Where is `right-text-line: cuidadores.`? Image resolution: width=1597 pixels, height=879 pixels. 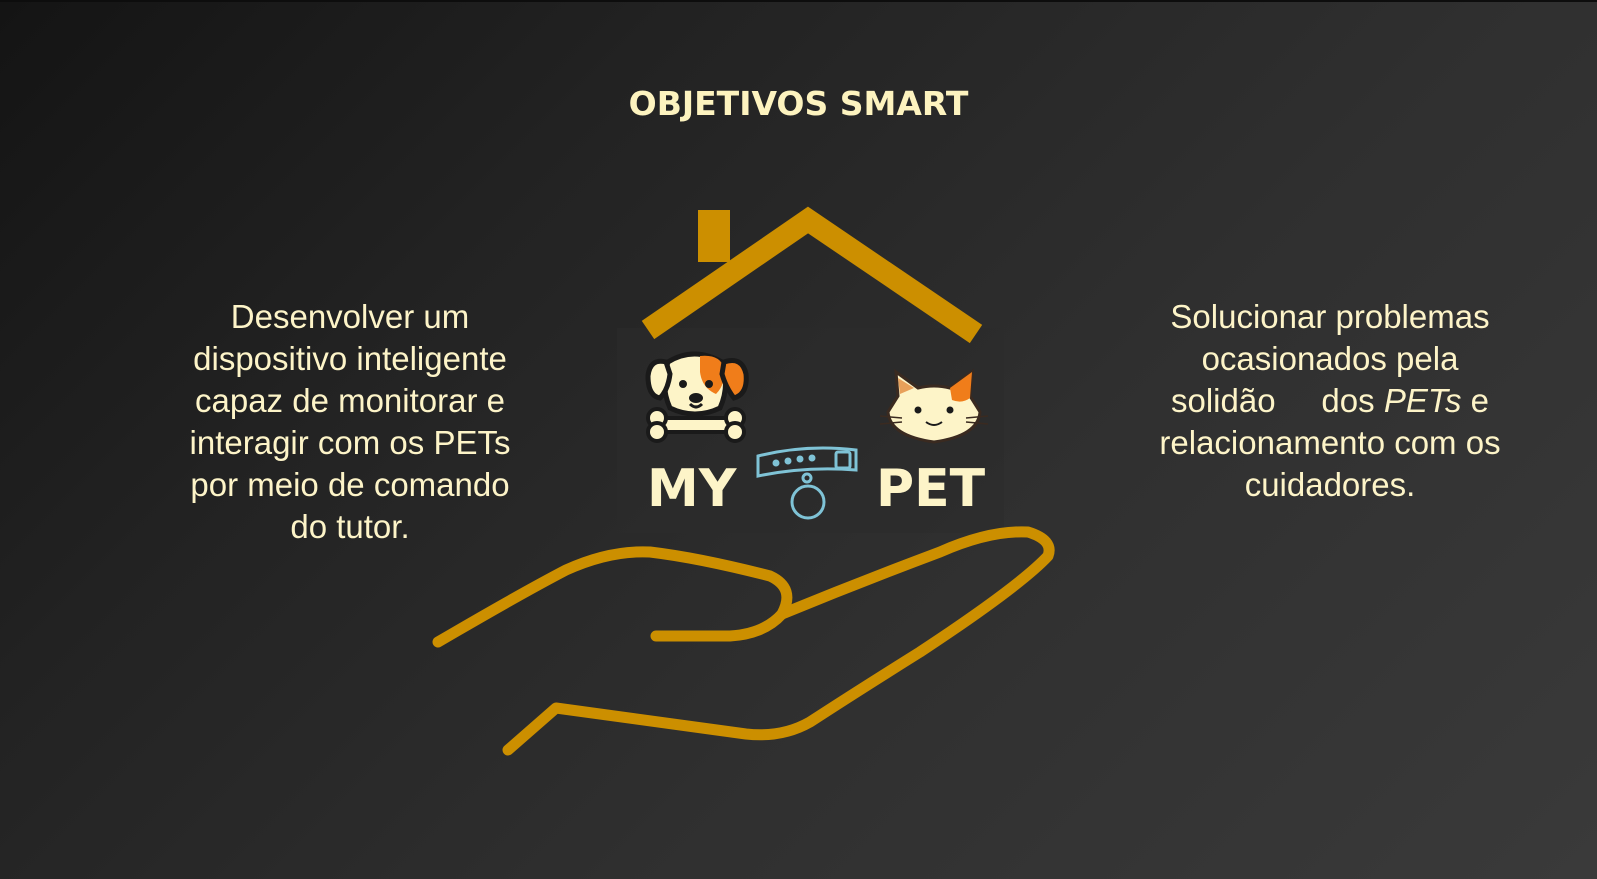
right-text-line: cuidadores. is located at coordinates (1330, 484).